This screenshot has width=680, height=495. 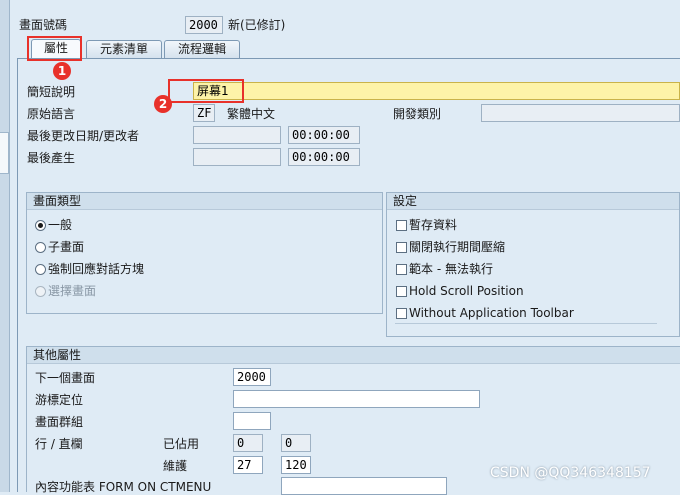 I want to click on watermark: CSDN @QQ346348157, so click(x=570, y=473).